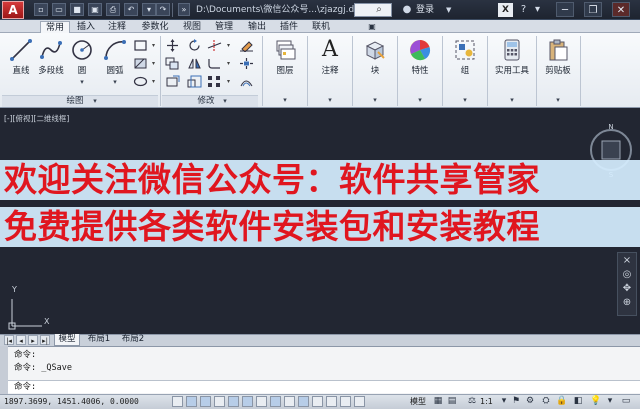  Describe the element at coordinates (562, 401) in the screenshot. I see `lock-icon: 🔒` at that location.